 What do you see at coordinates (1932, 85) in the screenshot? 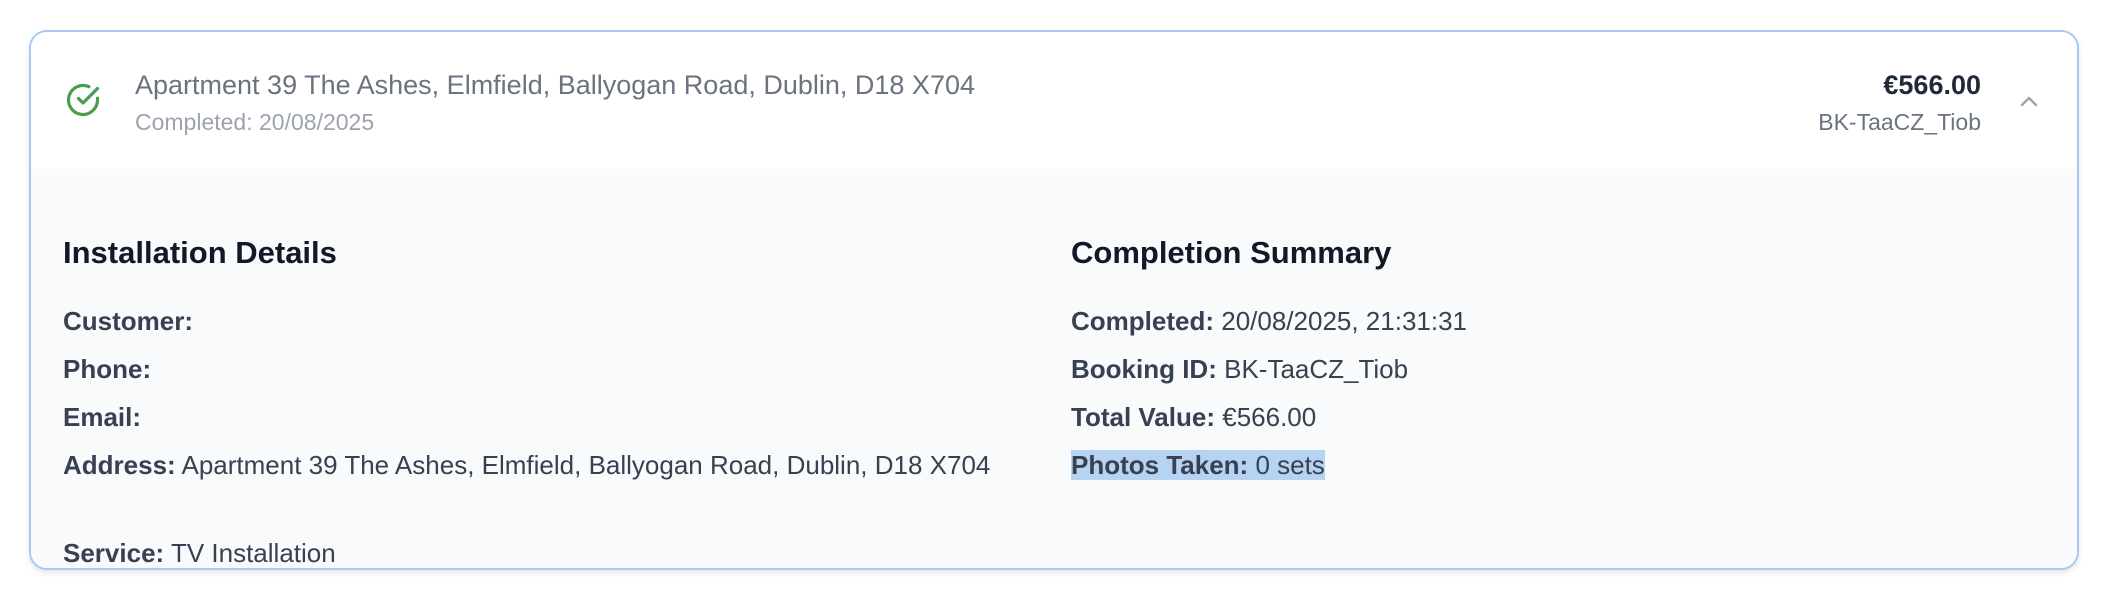
I see `job-price: €566.00` at bounding box center [1932, 85].